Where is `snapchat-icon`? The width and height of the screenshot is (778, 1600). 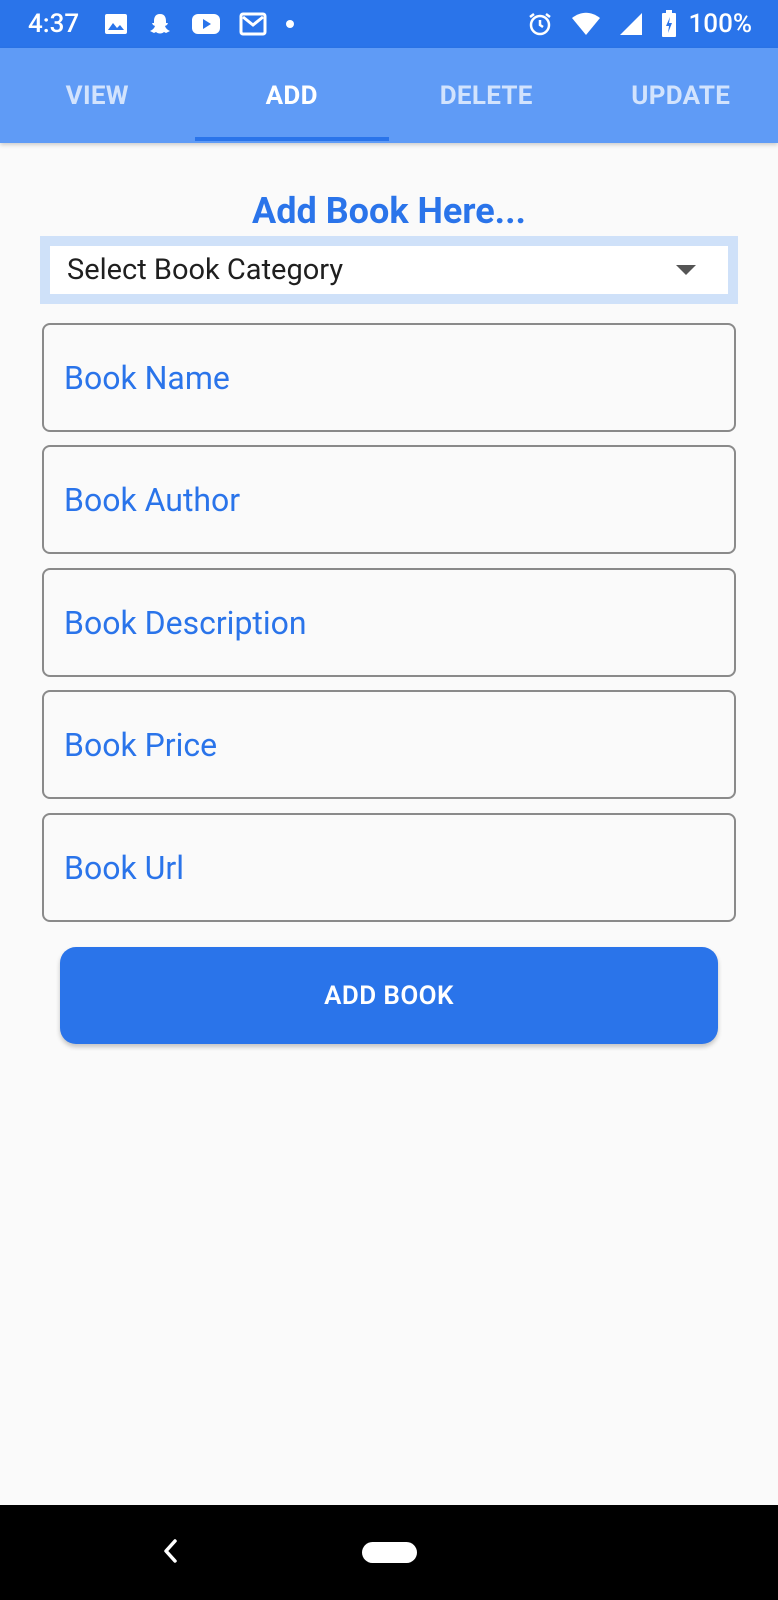 snapchat-icon is located at coordinates (160, 24).